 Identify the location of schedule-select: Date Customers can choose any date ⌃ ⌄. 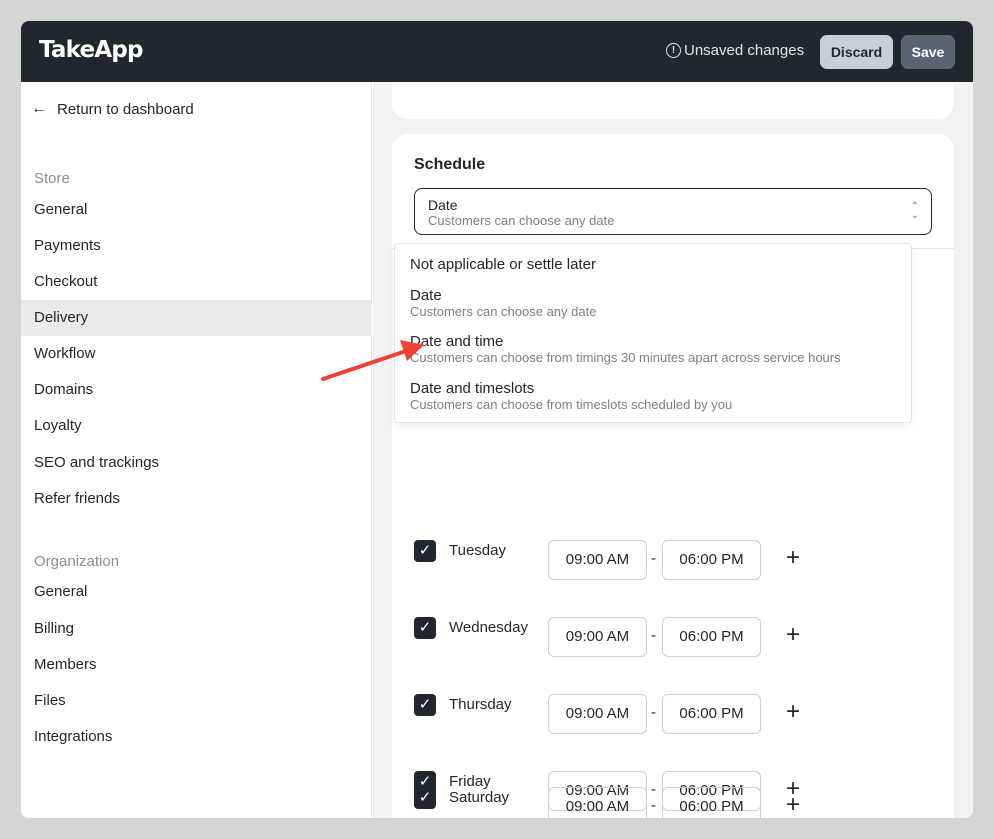
(673, 211).